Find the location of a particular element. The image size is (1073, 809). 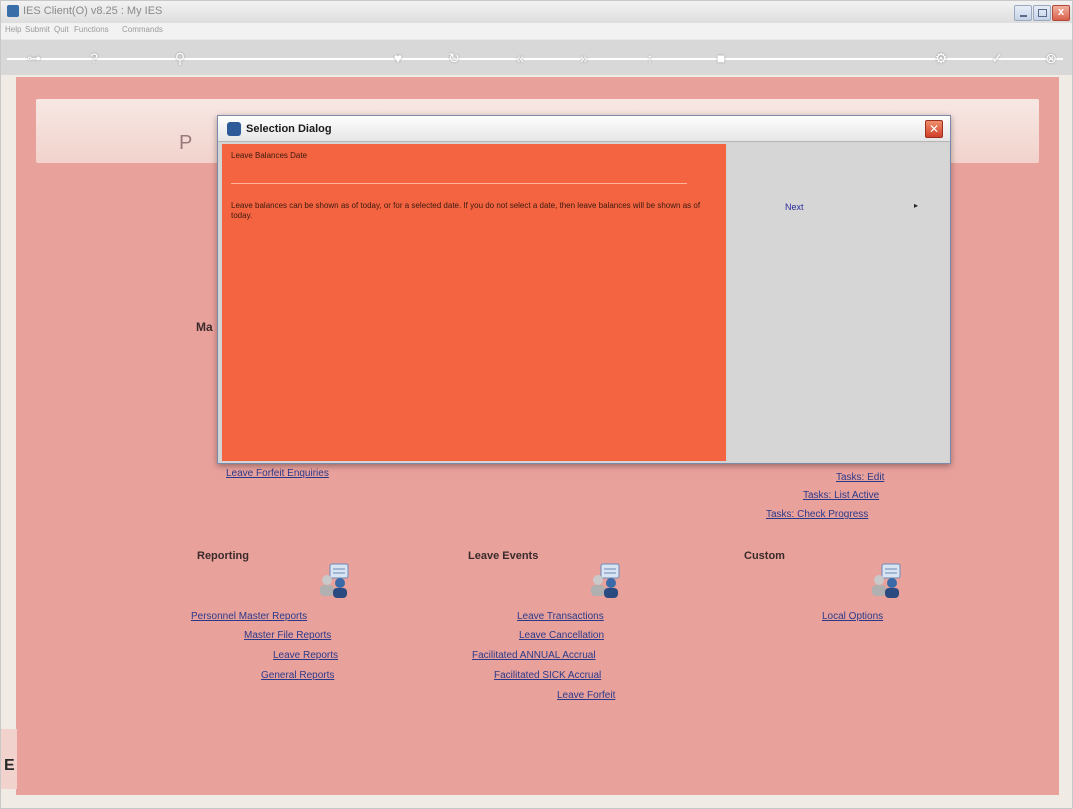

menu-item-submit: Submit is located at coordinates (37, 29).